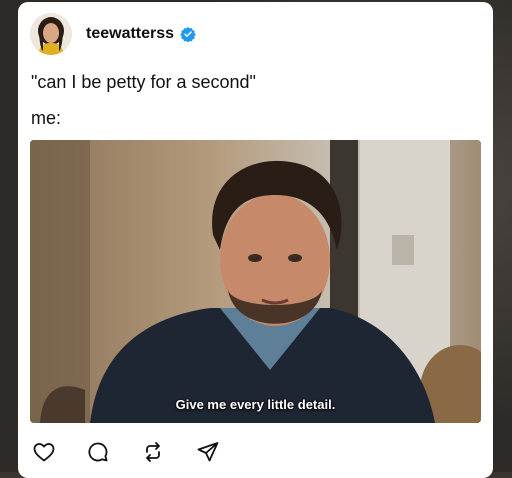  I want to click on heart-icon, so click(44, 452).